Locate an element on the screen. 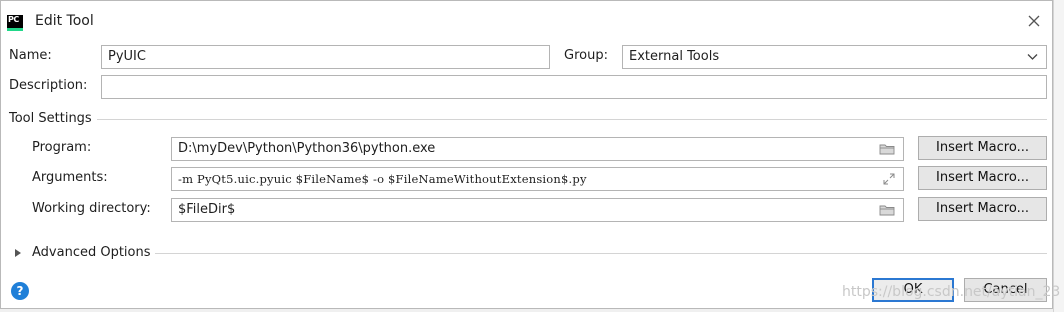 The height and width of the screenshot is (312, 1064). group-label: Group: is located at coordinates (586, 55).